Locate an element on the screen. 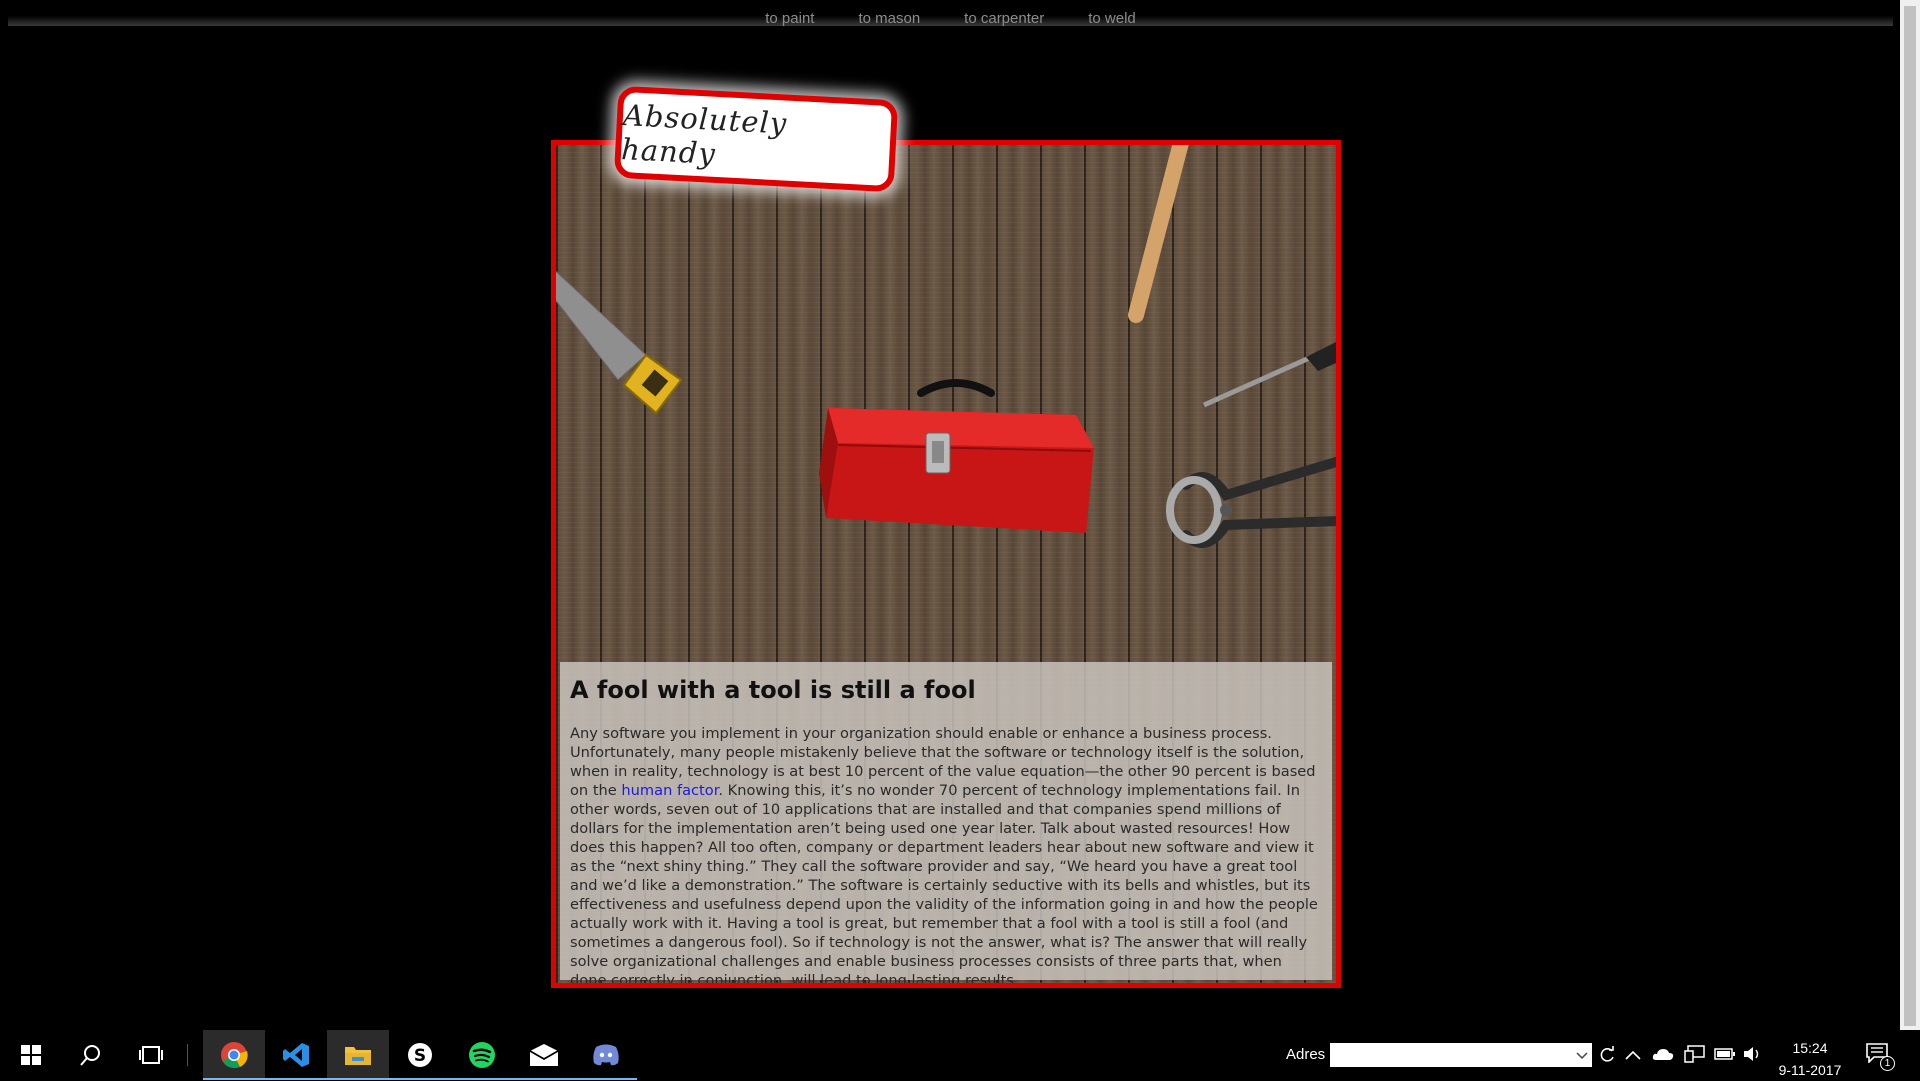 This screenshot has height=1081, width=1920. taskbar-app-chrome is located at coordinates (234, 1055).